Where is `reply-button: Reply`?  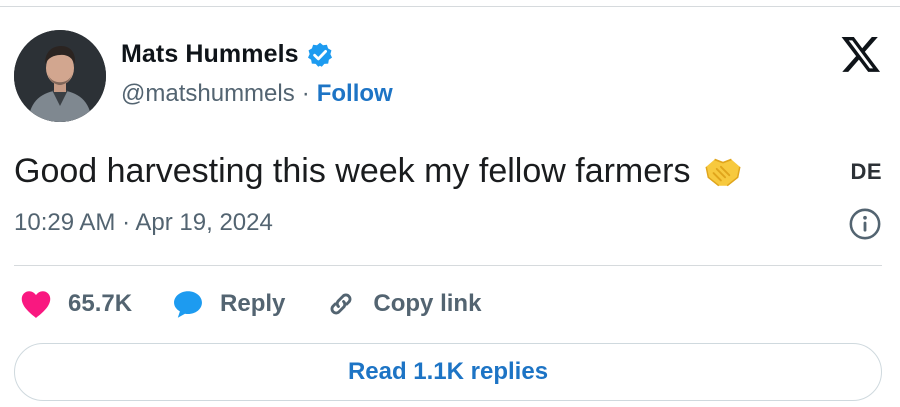
reply-button: Reply is located at coordinates (227, 304).